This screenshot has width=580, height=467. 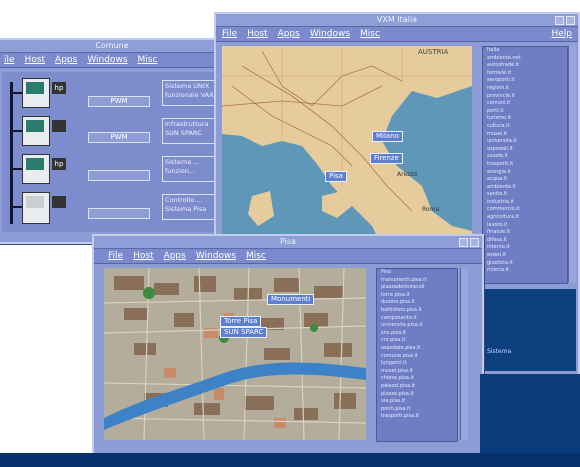 What do you see at coordinates (525, 51) in the screenshot?
I see `list-item: Italia` at bounding box center [525, 51].